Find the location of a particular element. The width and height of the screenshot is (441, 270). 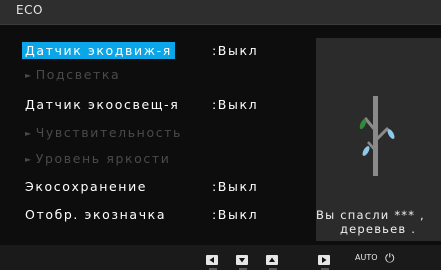

trees-saved-message: Вы спасли *** , деревьев . is located at coordinates (378, 222).